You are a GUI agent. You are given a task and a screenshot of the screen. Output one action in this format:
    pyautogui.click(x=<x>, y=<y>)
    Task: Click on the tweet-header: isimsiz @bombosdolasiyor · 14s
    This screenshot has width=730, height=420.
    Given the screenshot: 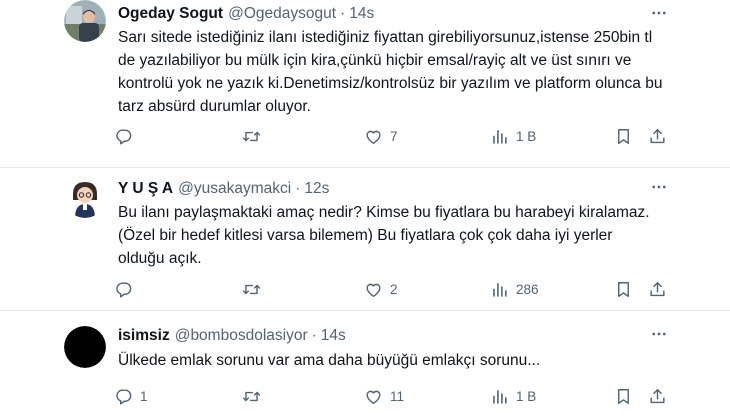 What is the action you would take?
    pyautogui.click(x=232, y=336)
    